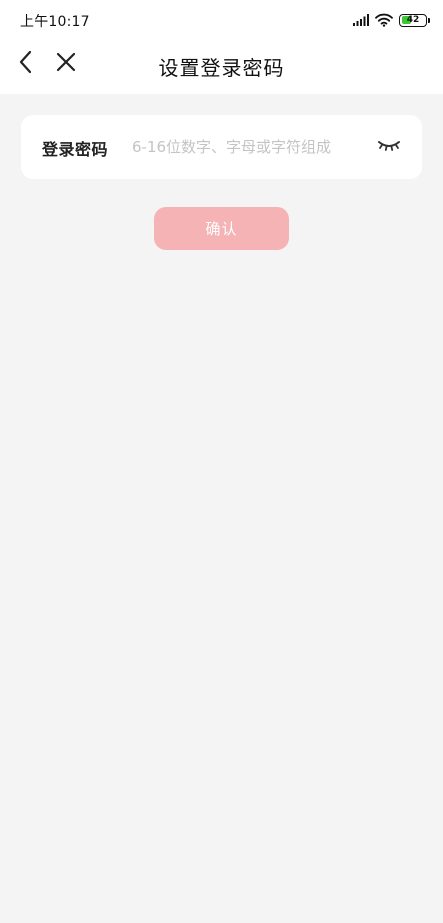 The height and width of the screenshot is (923, 443). Describe the element at coordinates (361, 20) in the screenshot. I see `signal-icon` at that location.